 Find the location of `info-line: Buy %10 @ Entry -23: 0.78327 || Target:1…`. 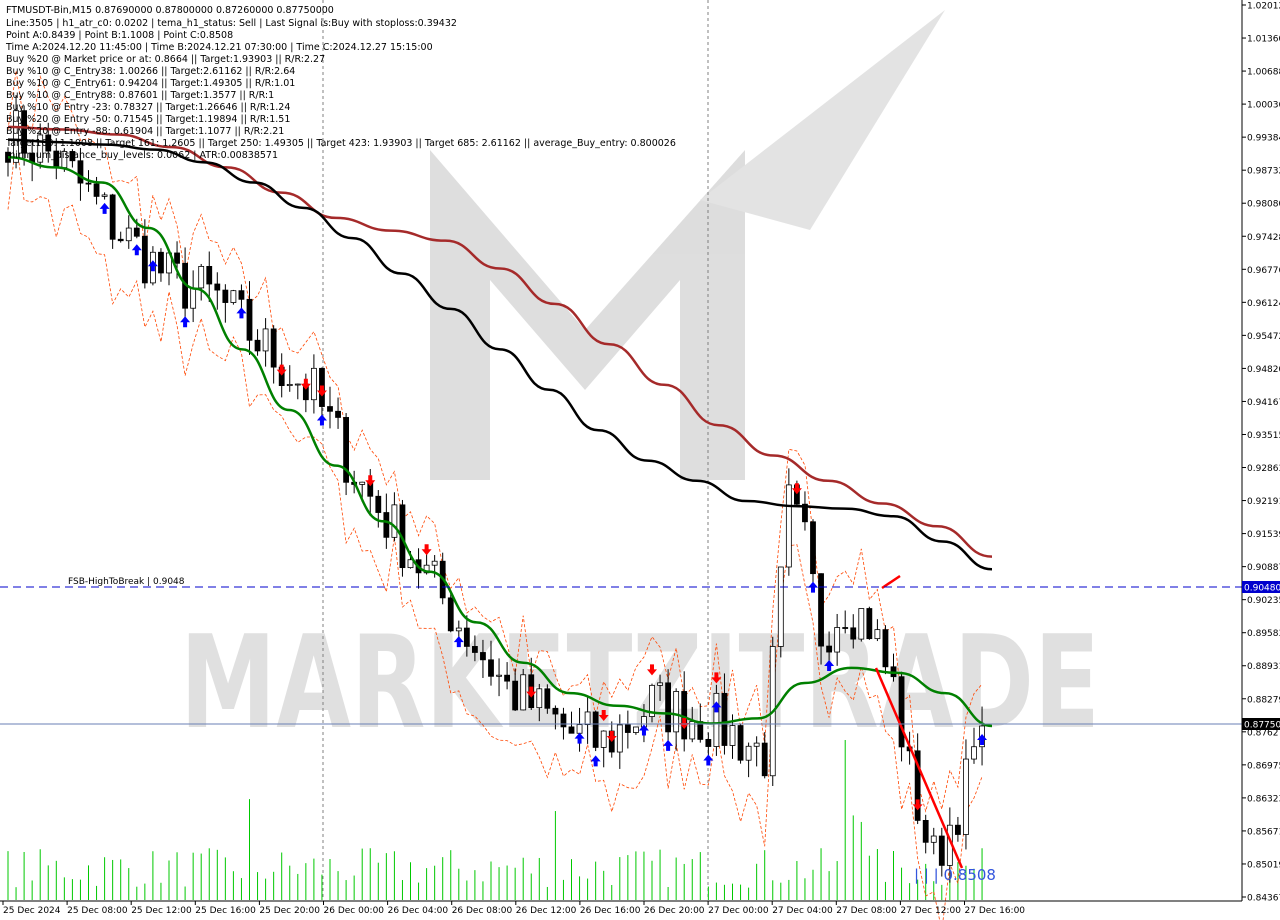

info-line: Buy %10 @ Entry -23: 0.78327 || Target:1… is located at coordinates (148, 107).